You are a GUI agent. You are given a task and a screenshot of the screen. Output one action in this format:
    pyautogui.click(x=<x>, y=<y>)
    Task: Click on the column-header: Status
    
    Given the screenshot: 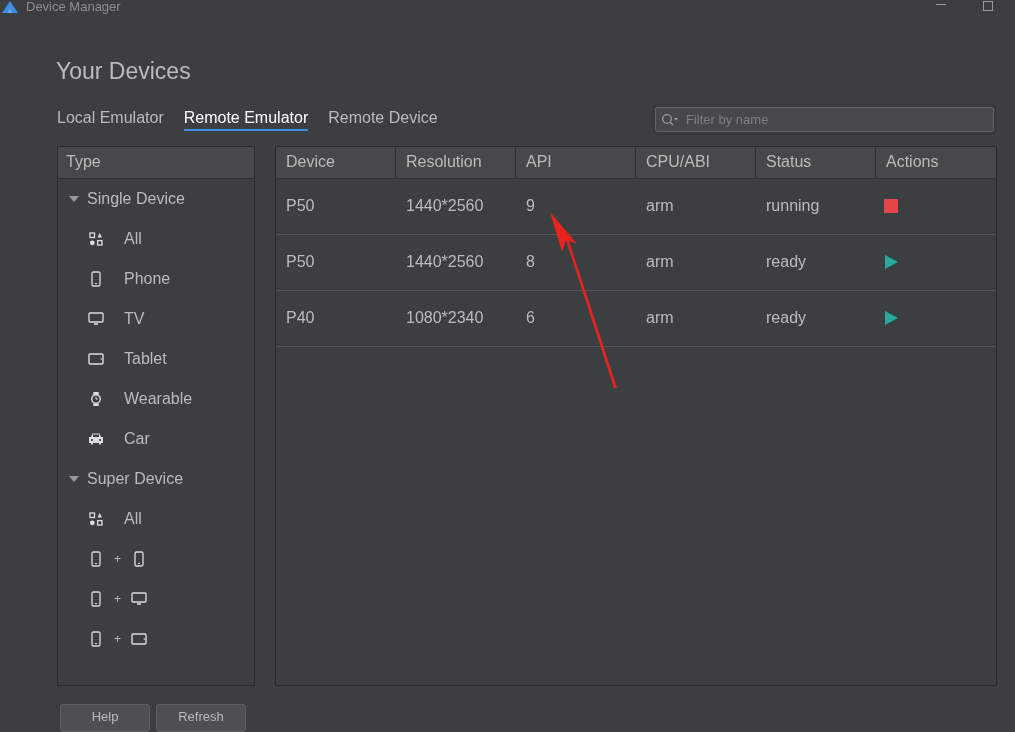 What is the action you would take?
    pyautogui.click(x=789, y=162)
    